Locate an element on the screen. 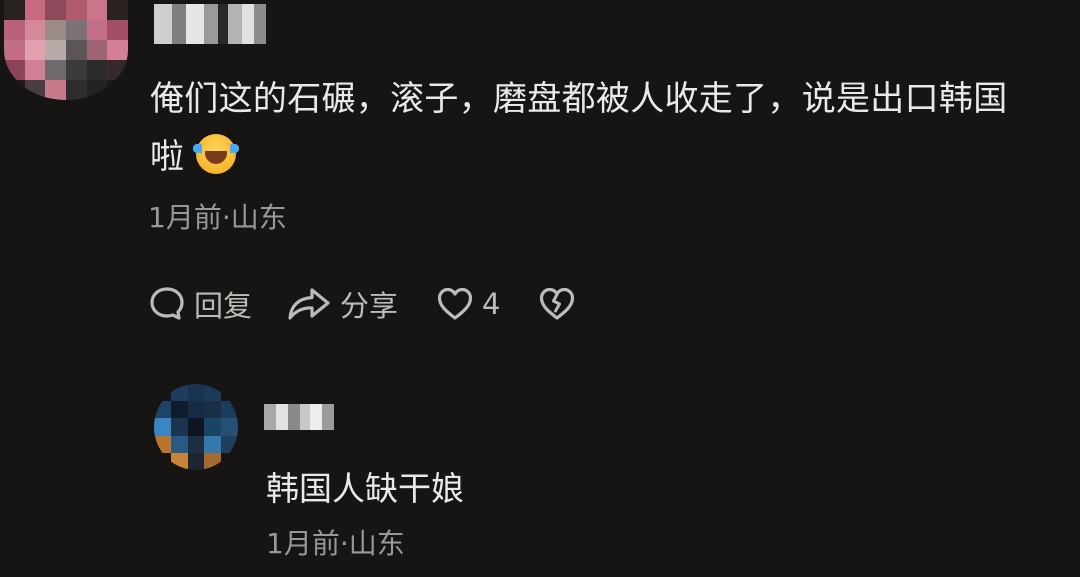  reply-label: 回复 is located at coordinates (223, 306).